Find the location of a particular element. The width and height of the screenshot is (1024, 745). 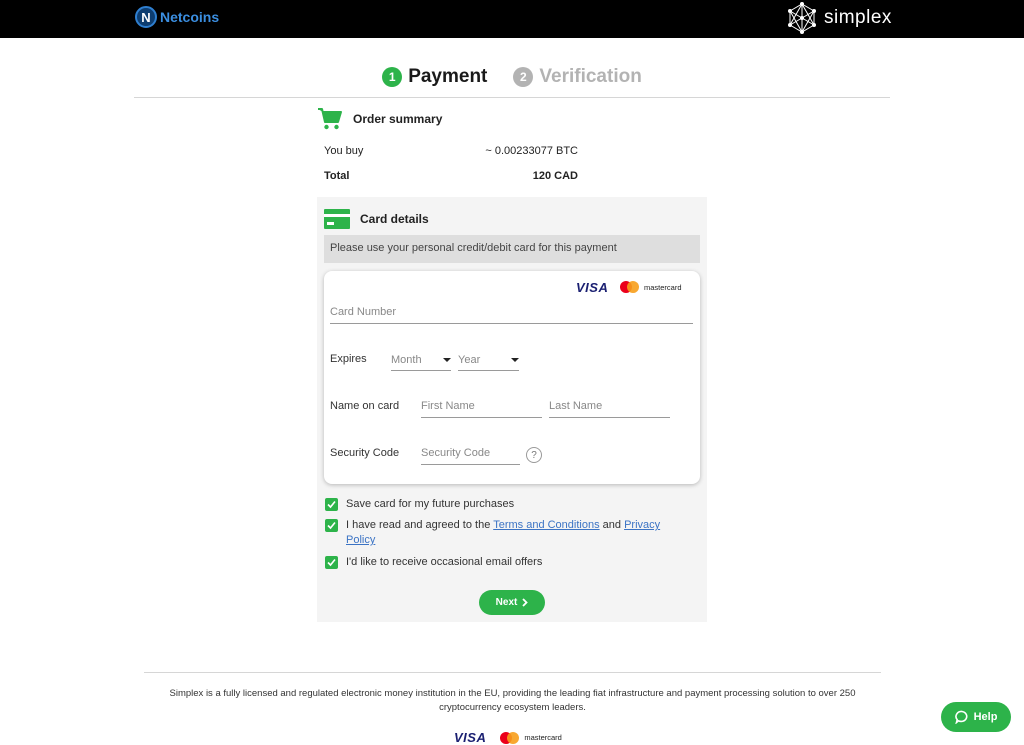

simplex-network-icon is located at coordinates (802, 18).